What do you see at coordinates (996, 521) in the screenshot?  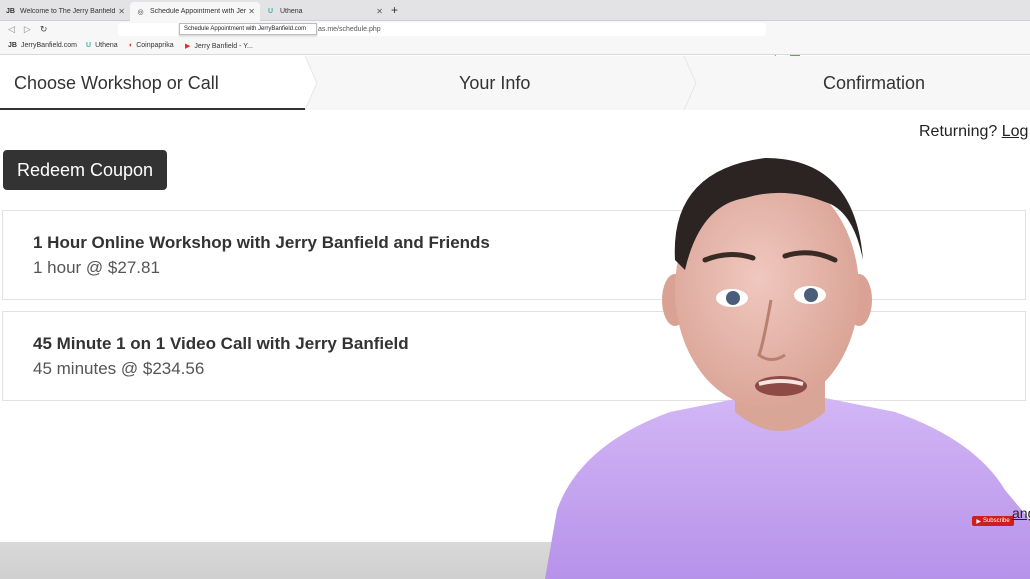 I see `subscribe-label: Subscribe` at bounding box center [996, 521].